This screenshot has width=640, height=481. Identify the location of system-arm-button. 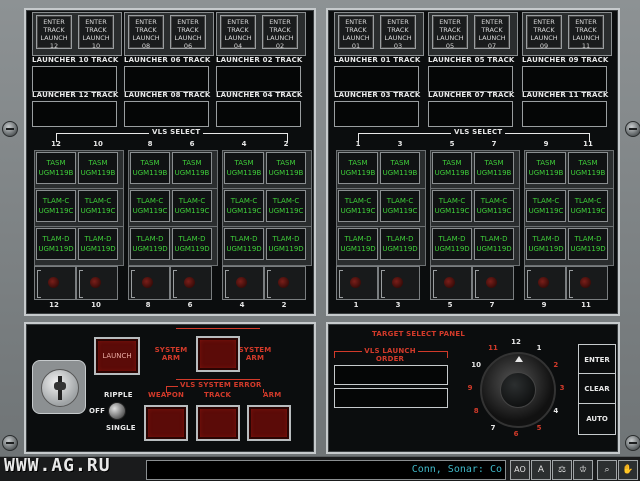
(218, 354).